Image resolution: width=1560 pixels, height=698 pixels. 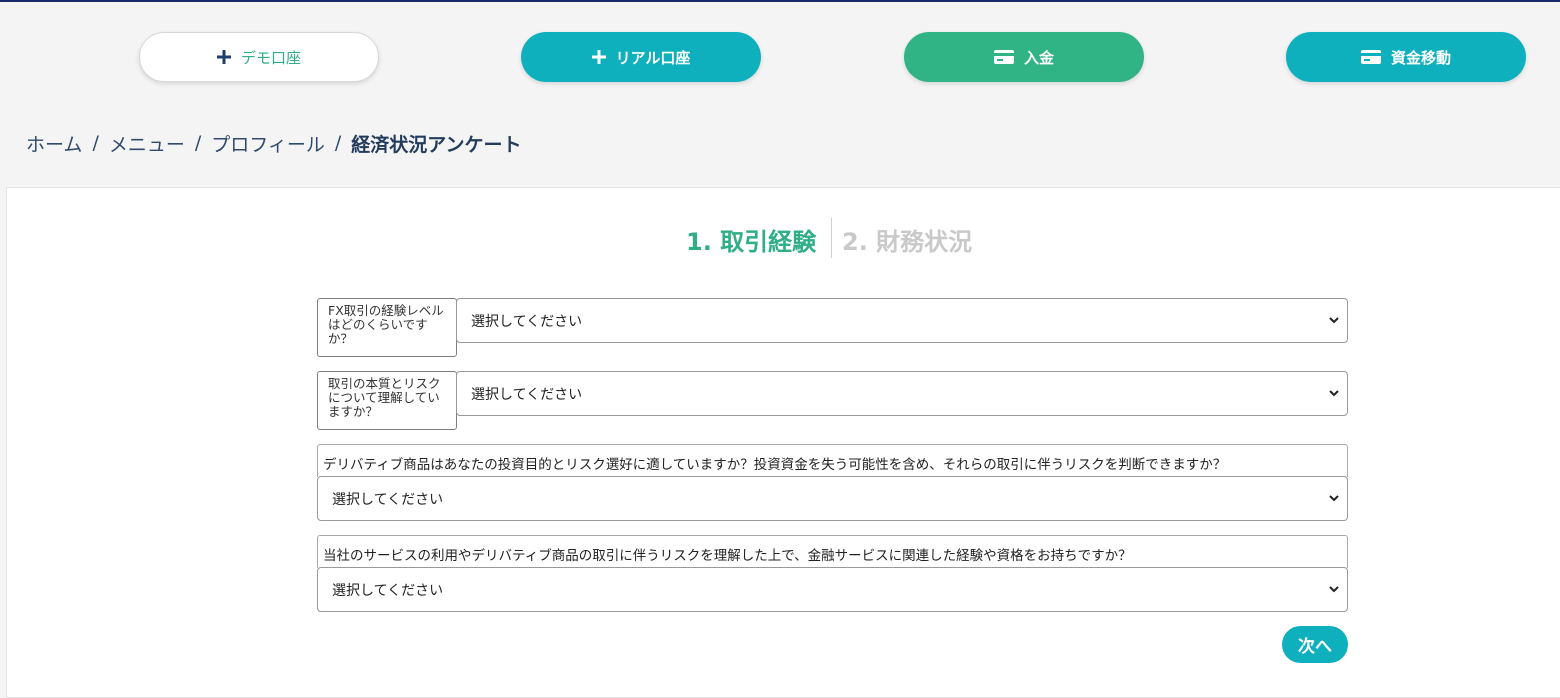 I want to click on real-account-label: リアル口座, so click(x=653, y=57).